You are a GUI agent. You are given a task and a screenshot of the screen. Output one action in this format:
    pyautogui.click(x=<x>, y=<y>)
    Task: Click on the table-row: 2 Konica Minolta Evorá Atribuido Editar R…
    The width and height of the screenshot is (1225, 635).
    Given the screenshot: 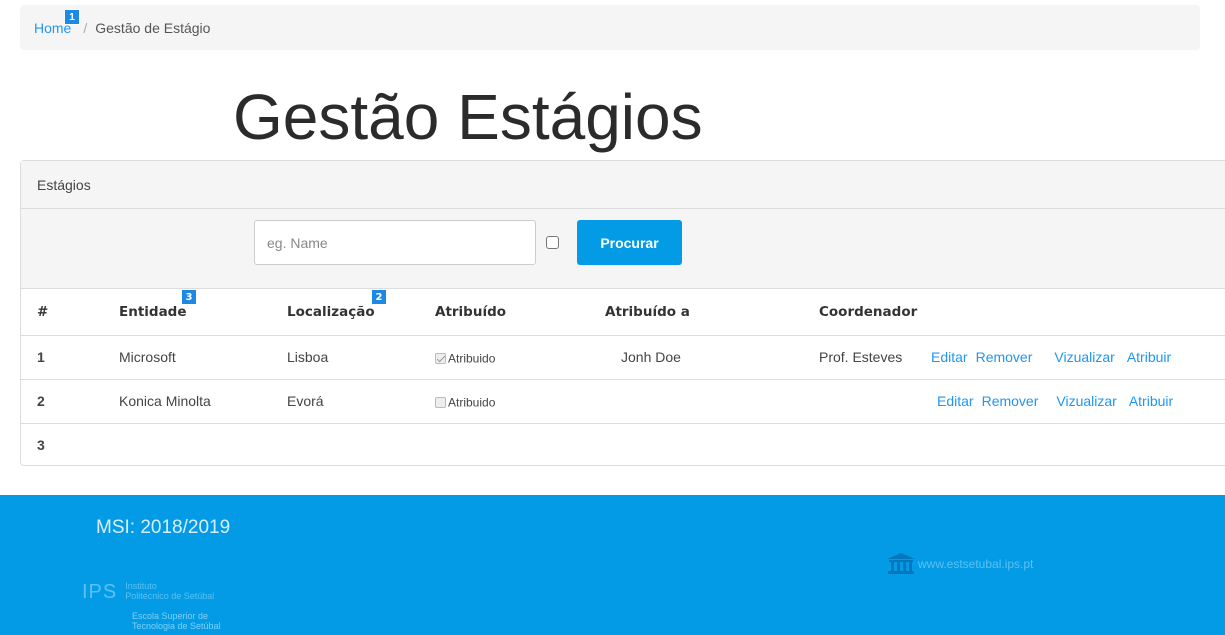 What is the action you would take?
    pyautogui.click(x=623, y=400)
    